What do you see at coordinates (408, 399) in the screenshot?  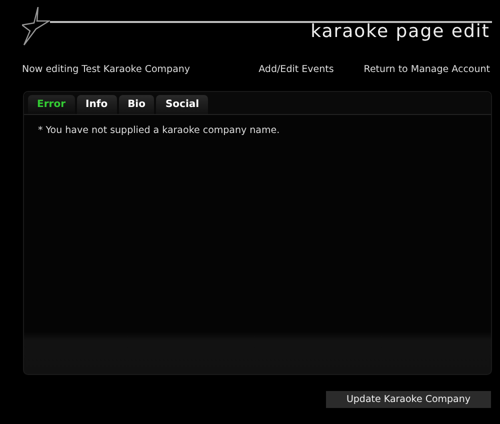 I see `update-button: Update Karaoke Company` at bounding box center [408, 399].